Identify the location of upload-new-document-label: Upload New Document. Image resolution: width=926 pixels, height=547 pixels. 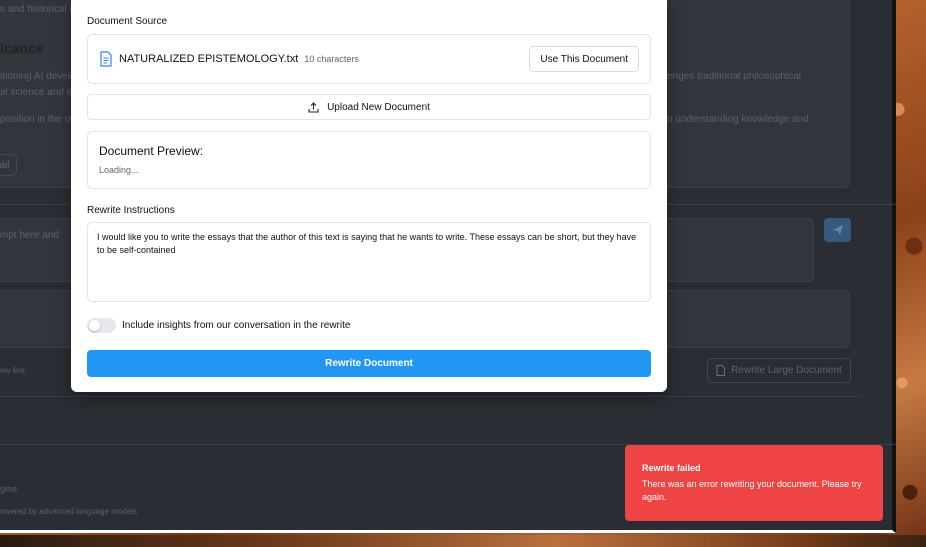
(378, 107).